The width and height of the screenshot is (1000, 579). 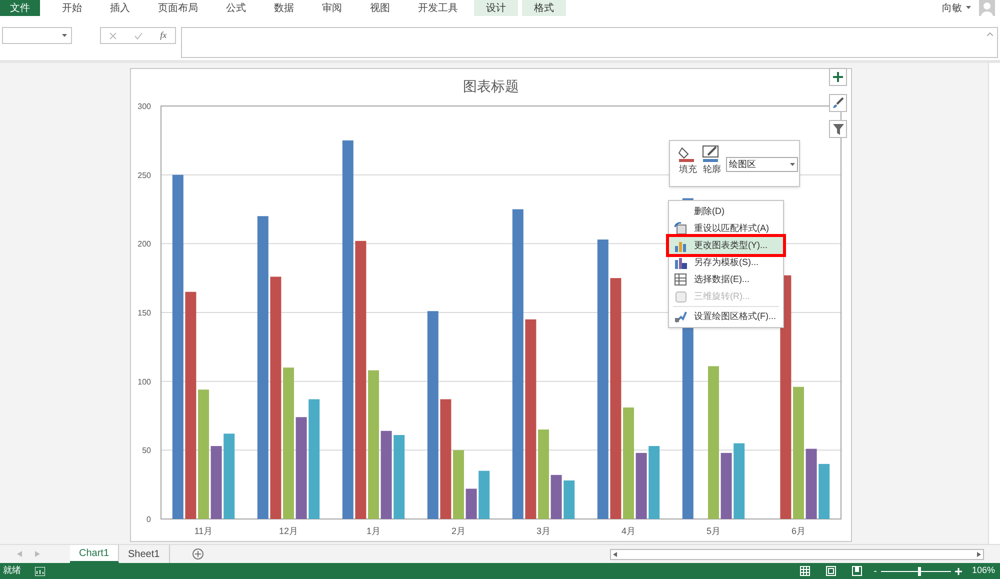 I want to click on zoom-slider-thumb, so click(x=920, y=571).